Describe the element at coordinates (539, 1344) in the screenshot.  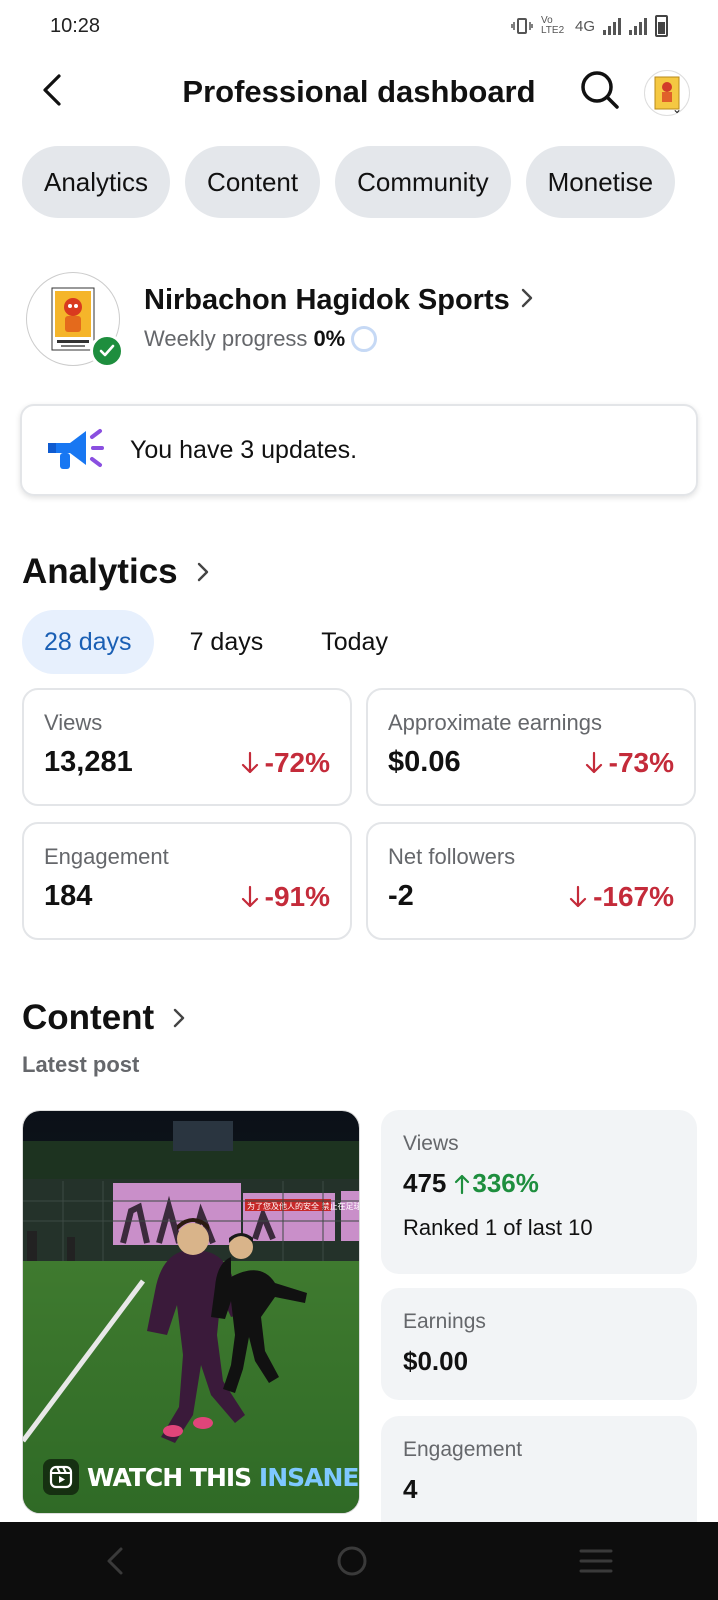
I see `post-earnings-card: Earnings $0.00` at that location.